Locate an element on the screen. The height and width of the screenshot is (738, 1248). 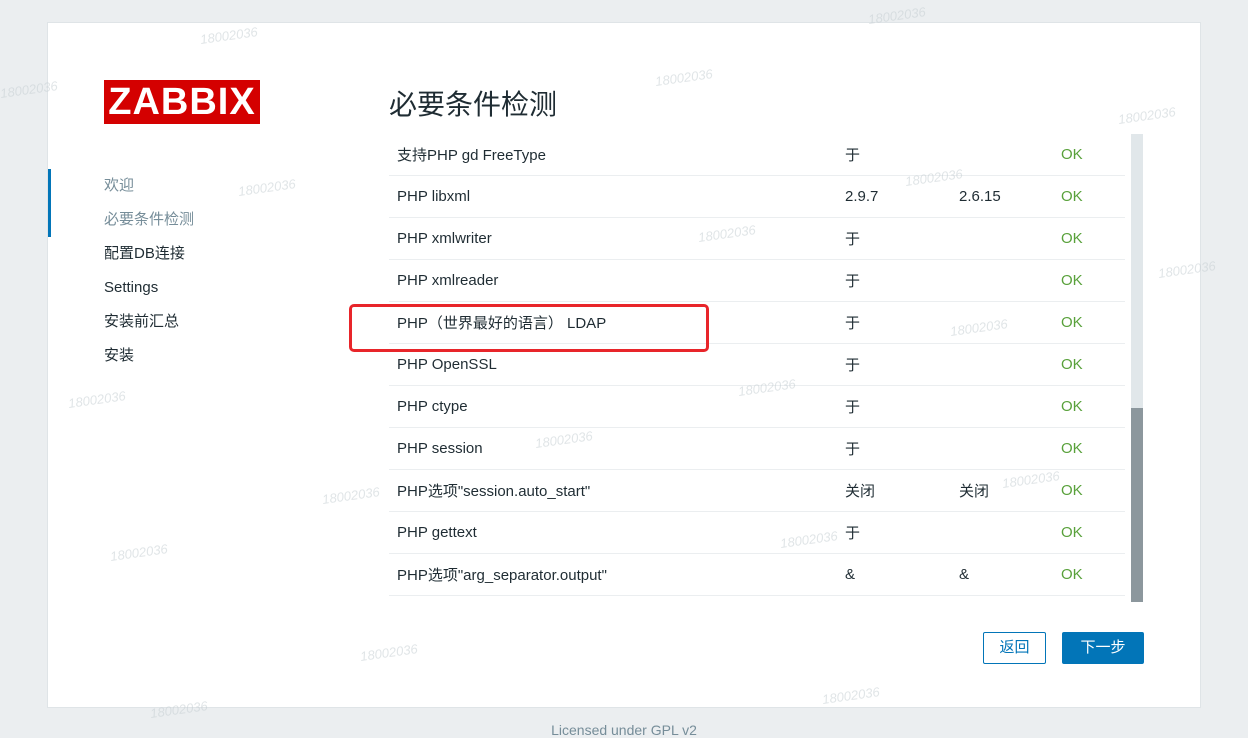
step-welcome: 欢迎 is located at coordinates (148, 186).